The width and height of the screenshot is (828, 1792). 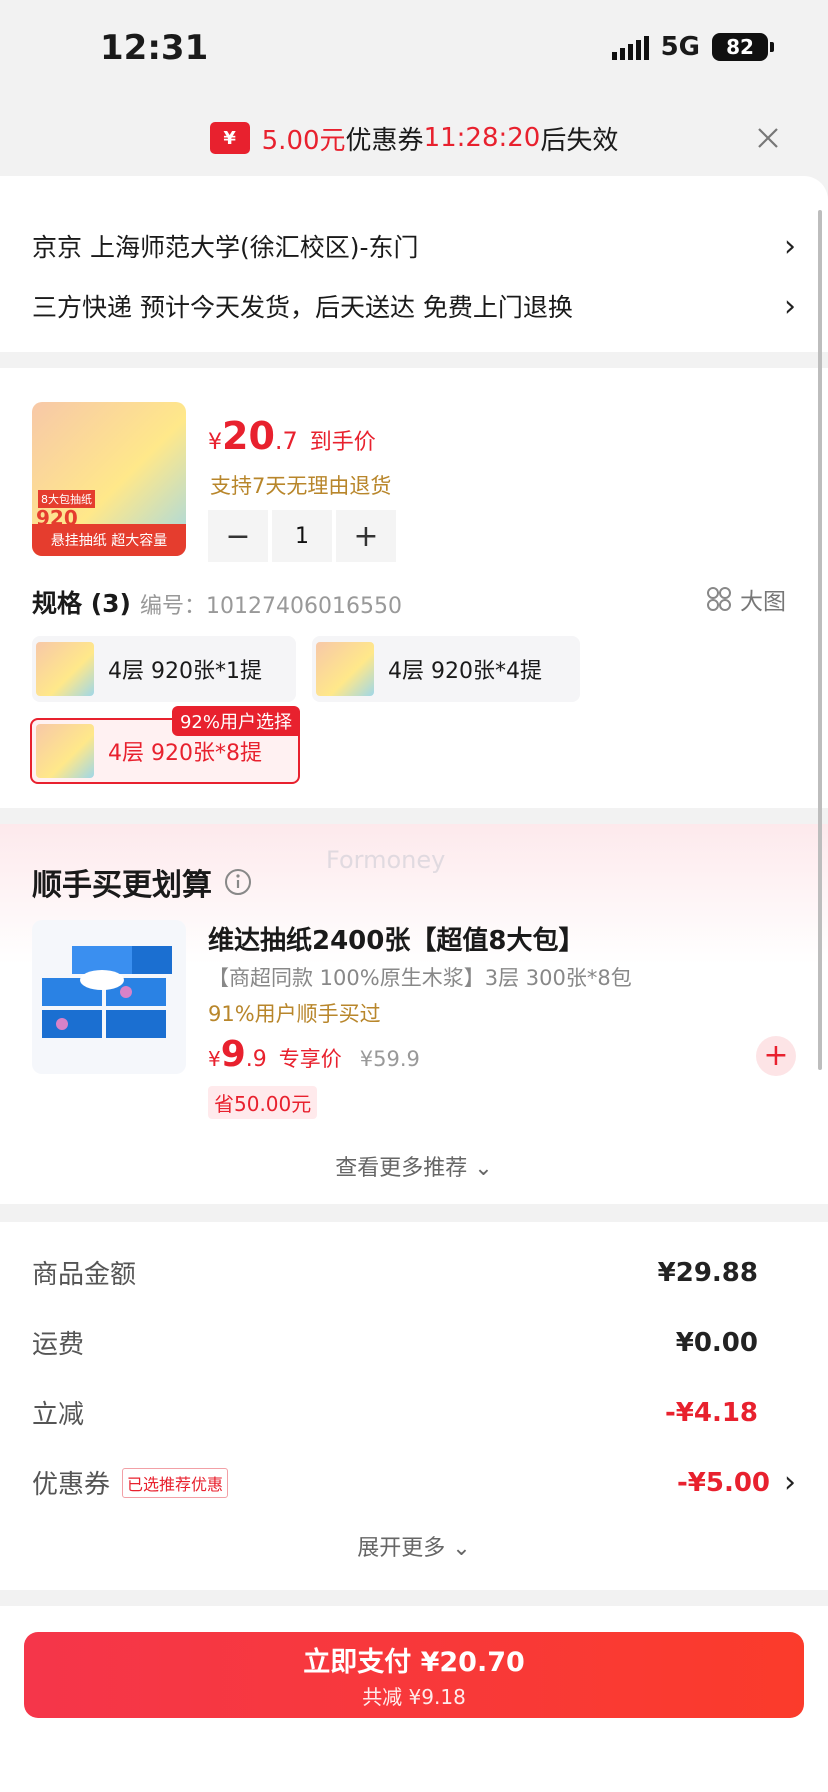 I want to click on status-time: 12:31, so click(x=154, y=48).